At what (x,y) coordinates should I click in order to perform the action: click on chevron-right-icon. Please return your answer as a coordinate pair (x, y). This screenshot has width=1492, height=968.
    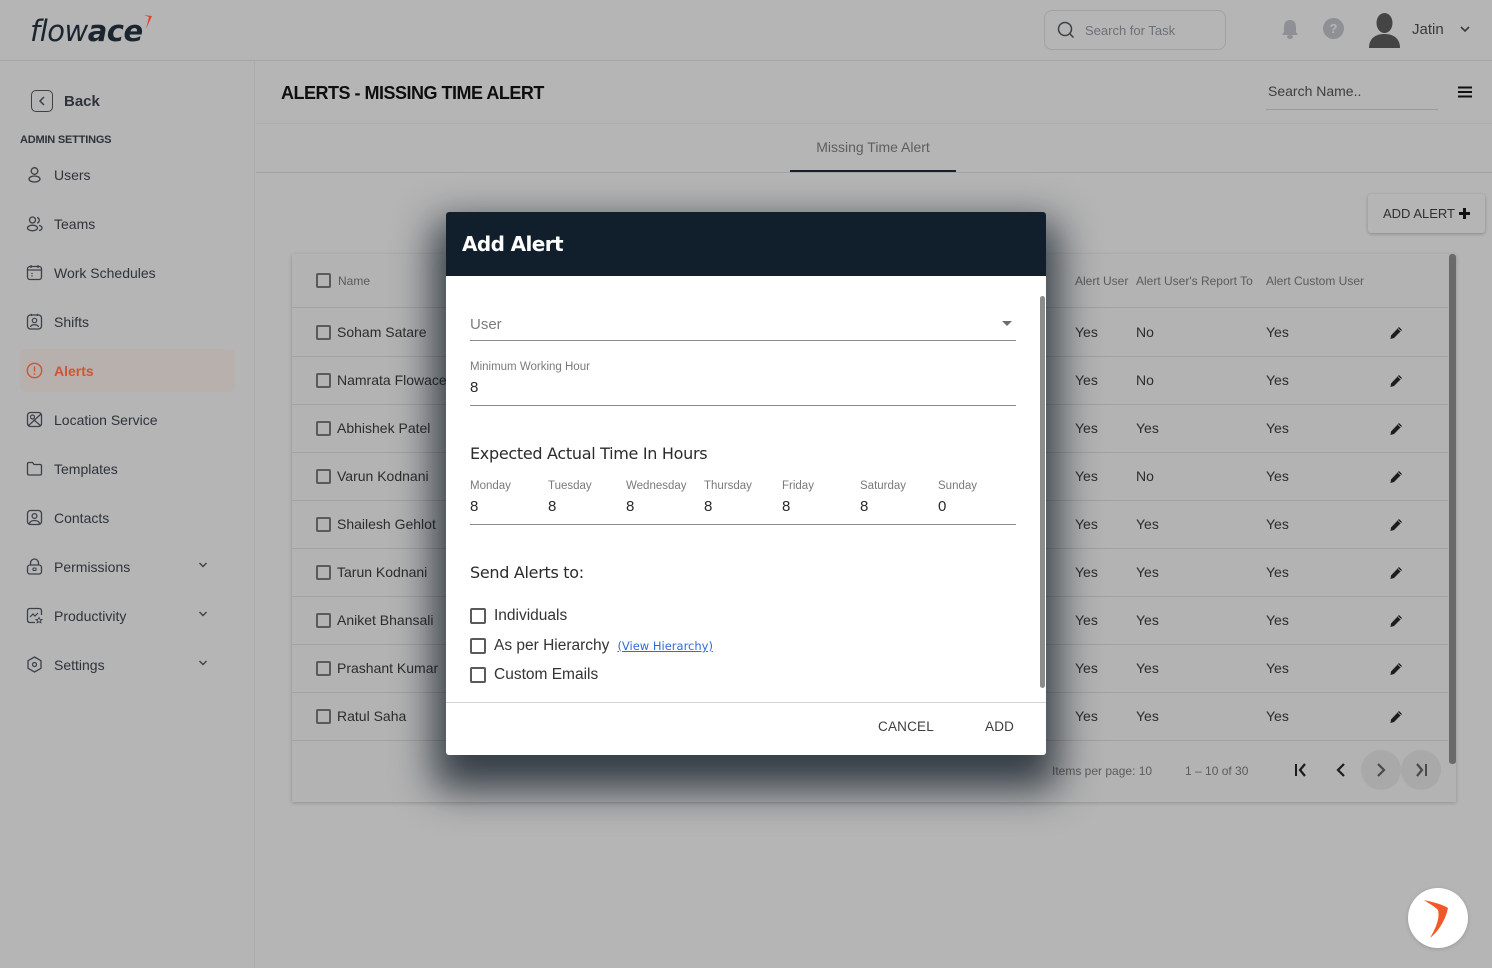
    Looking at the image, I should click on (1381, 770).